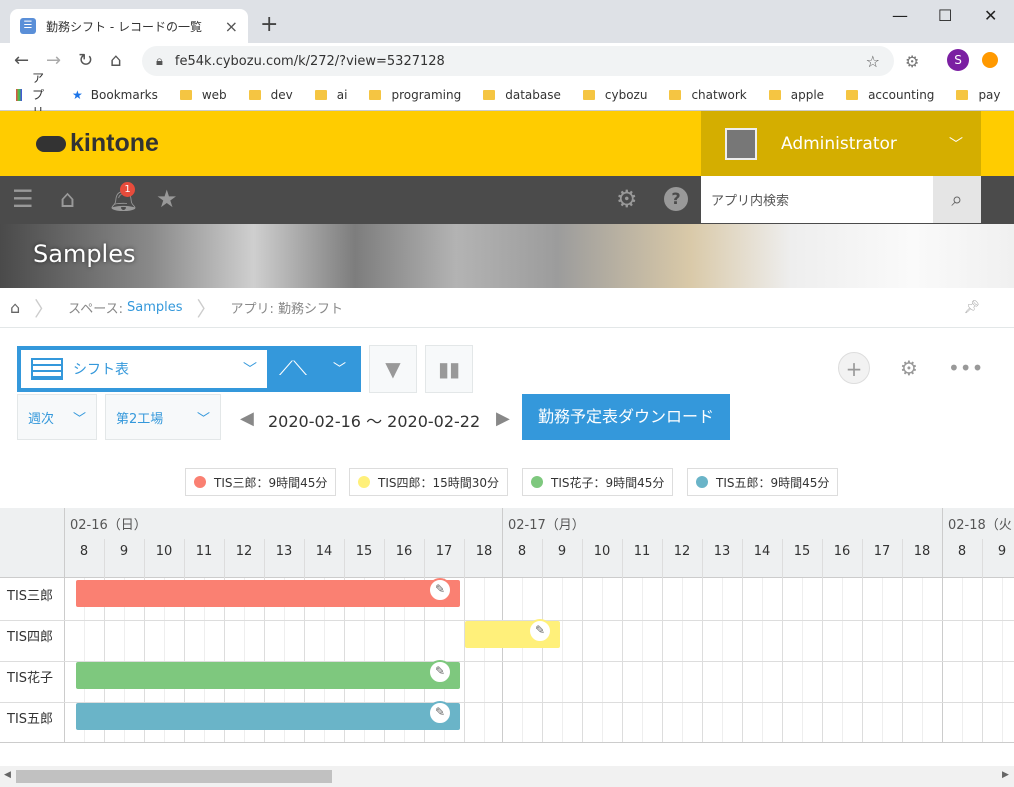 The image size is (1014, 787). Describe the element at coordinates (900, 15) in the screenshot. I see `minimize-icon: —` at that location.